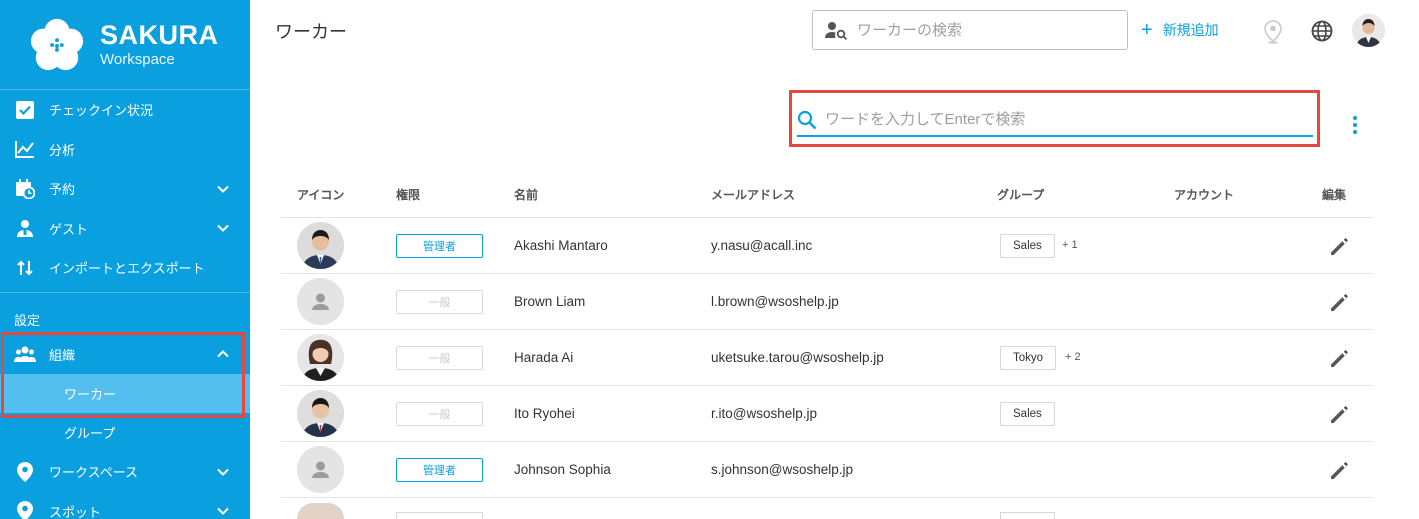 The width and height of the screenshot is (1419, 519). Describe the element at coordinates (311, 32) in the screenshot. I see `page-title: ワーカー` at that location.